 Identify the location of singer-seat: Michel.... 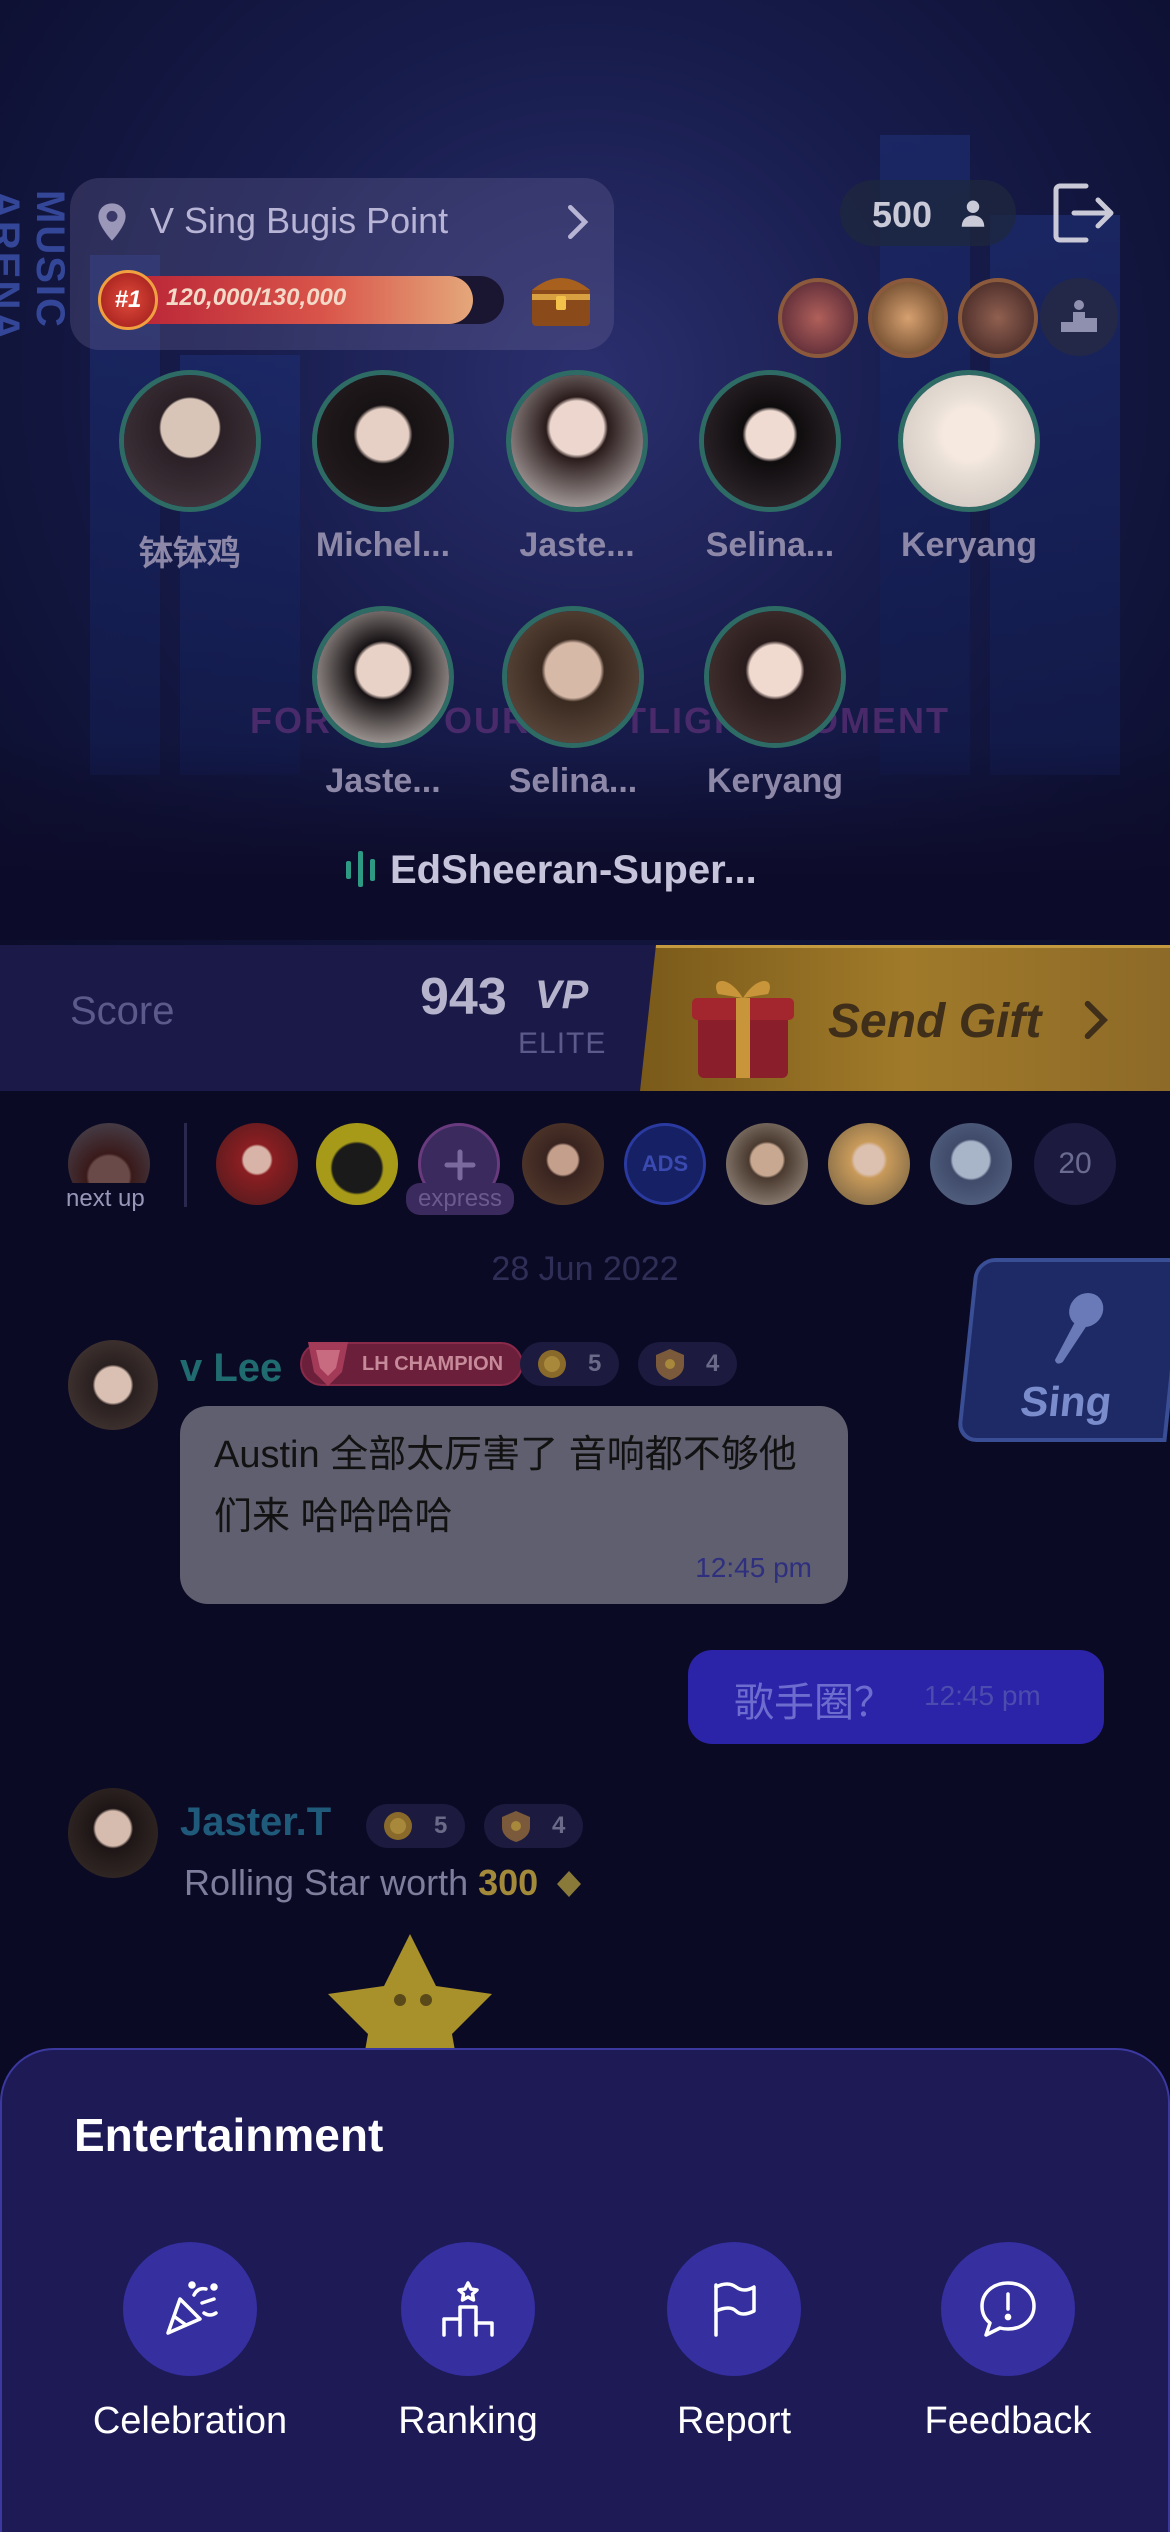
(383, 467).